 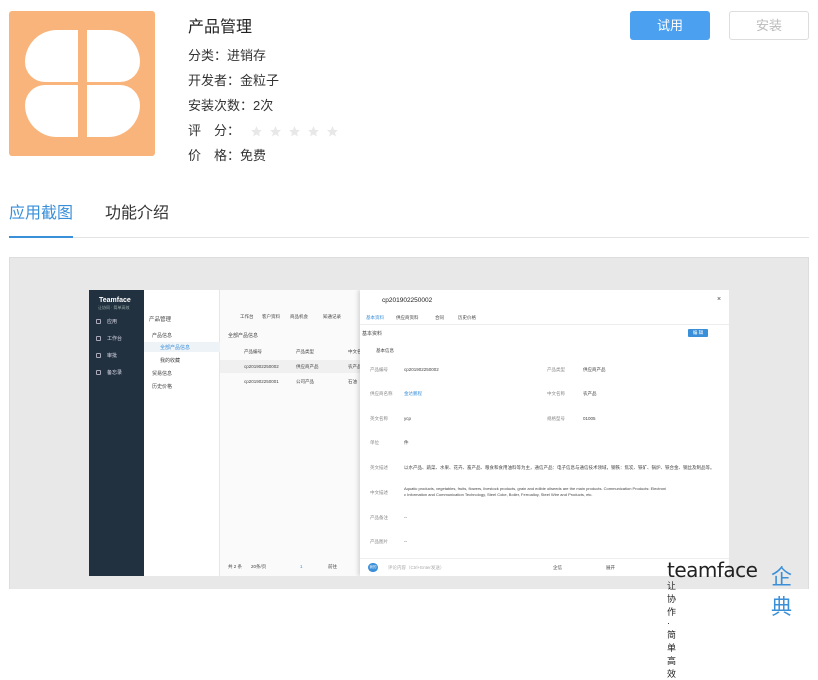 I want to click on shot-side-item: 贸易信息, so click(x=162, y=374).